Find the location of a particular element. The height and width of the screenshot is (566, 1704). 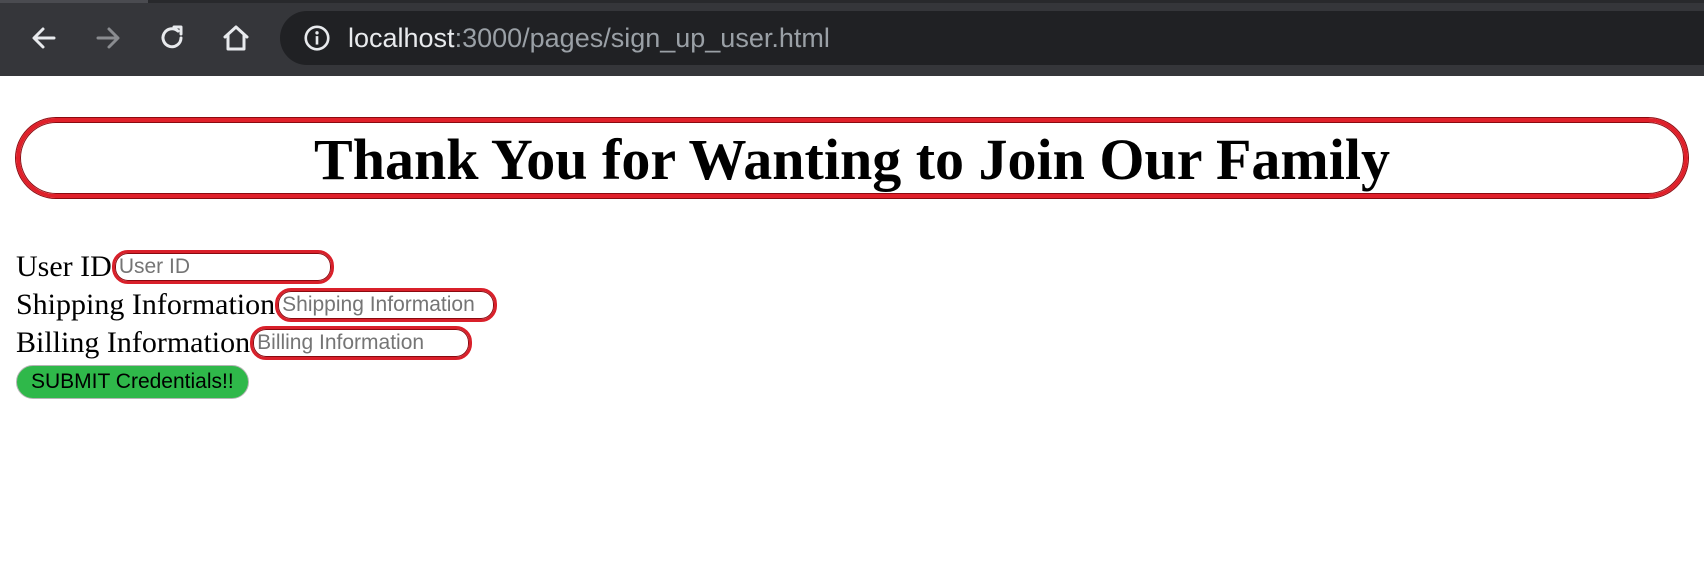

home-icon is located at coordinates (236, 38).